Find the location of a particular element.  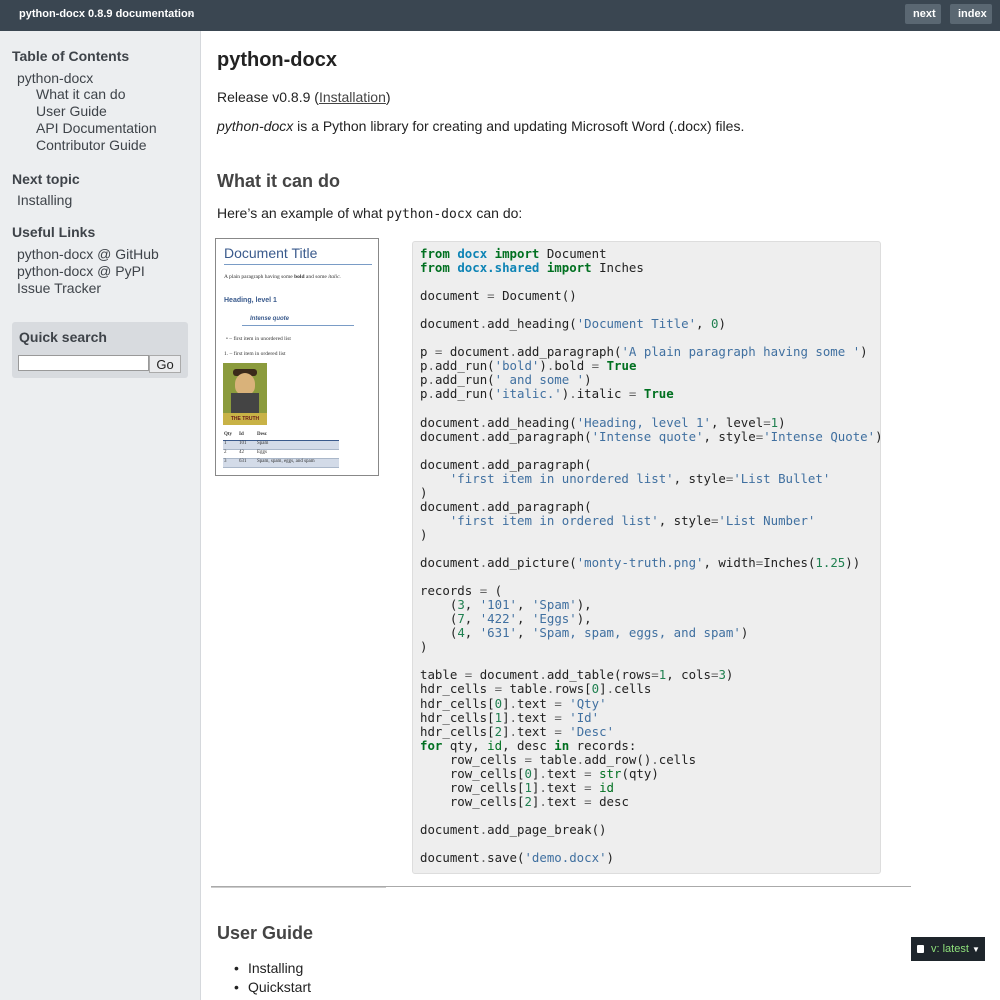

link-issue-tracker: Issue Tracker is located at coordinates (59, 288).